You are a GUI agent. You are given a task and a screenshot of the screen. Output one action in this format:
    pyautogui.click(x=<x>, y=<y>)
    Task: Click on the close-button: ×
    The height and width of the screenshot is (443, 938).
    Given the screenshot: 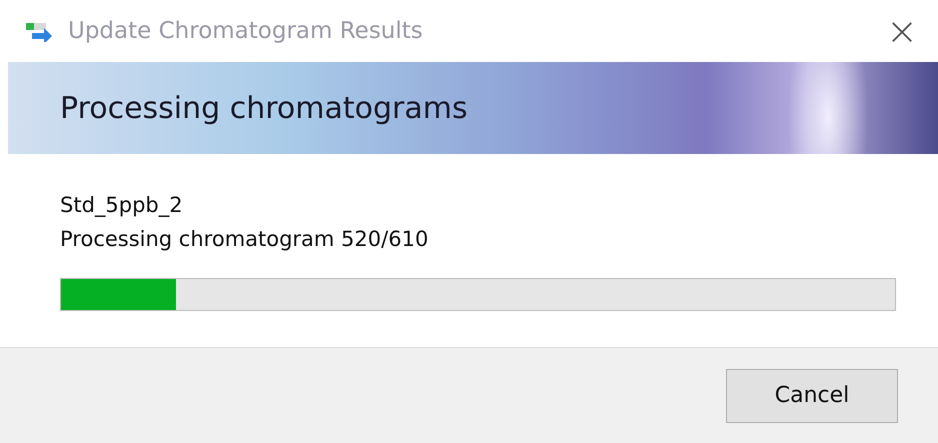 What is the action you would take?
    pyautogui.click(x=902, y=31)
    